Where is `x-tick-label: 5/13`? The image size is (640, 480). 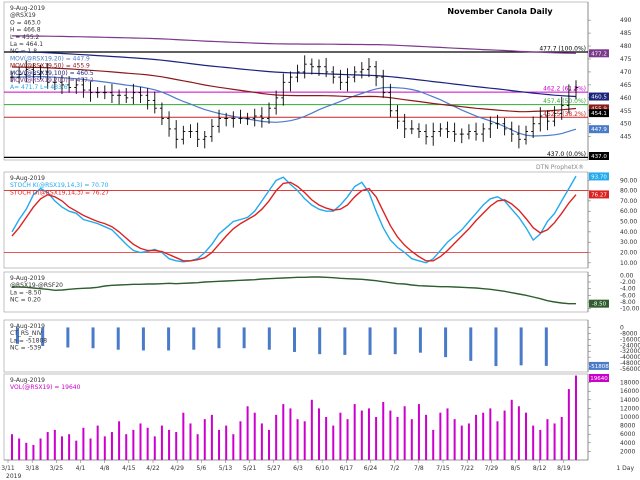 x-tick-label: 5/13 is located at coordinates (226, 468).